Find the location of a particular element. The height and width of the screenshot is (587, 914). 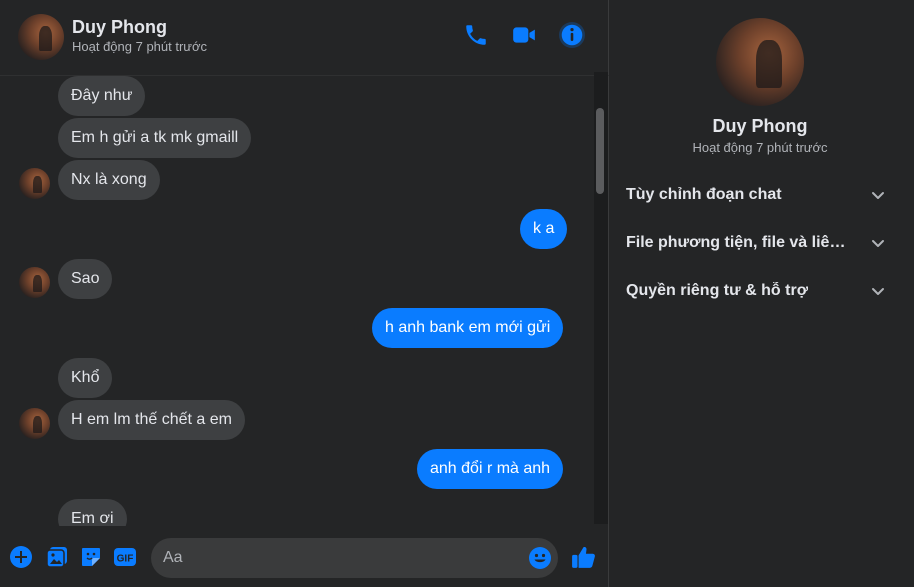

message-bubble: Em h gửi a tk mk gmaill is located at coordinates (155, 138).